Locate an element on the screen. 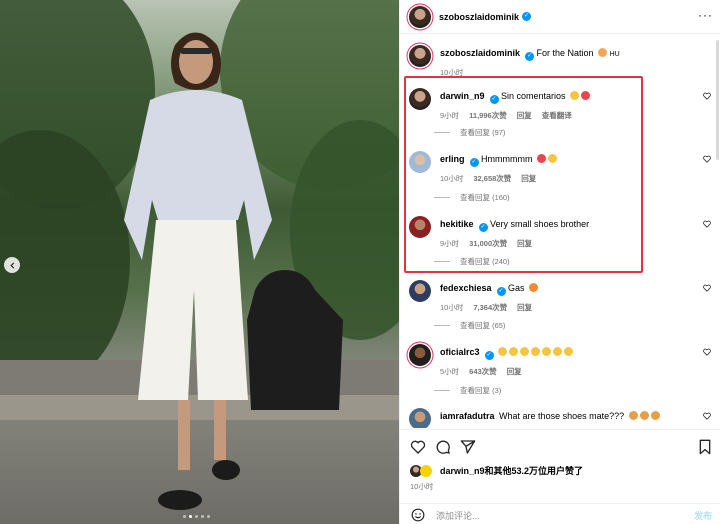 The width and height of the screenshot is (720, 524). carousel-dot-active is located at coordinates (190, 516).